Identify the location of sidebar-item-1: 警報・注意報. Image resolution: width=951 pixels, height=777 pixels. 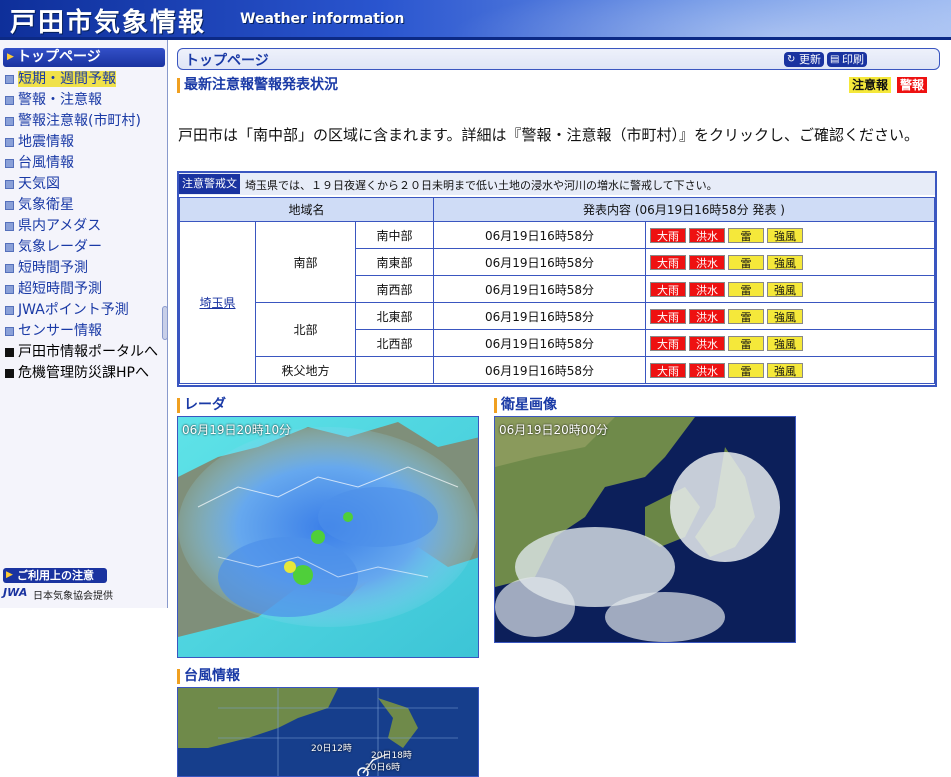
(53, 100).